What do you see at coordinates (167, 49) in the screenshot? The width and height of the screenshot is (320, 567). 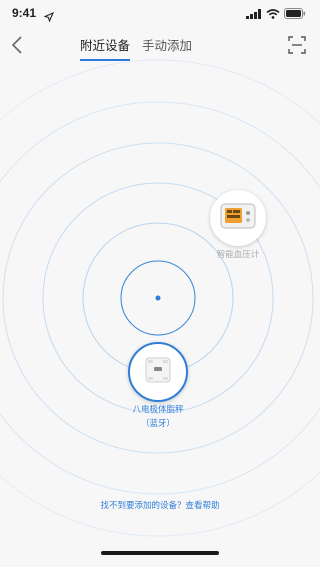 I see `tab-manual-add: 手动添加` at bounding box center [167, 49].